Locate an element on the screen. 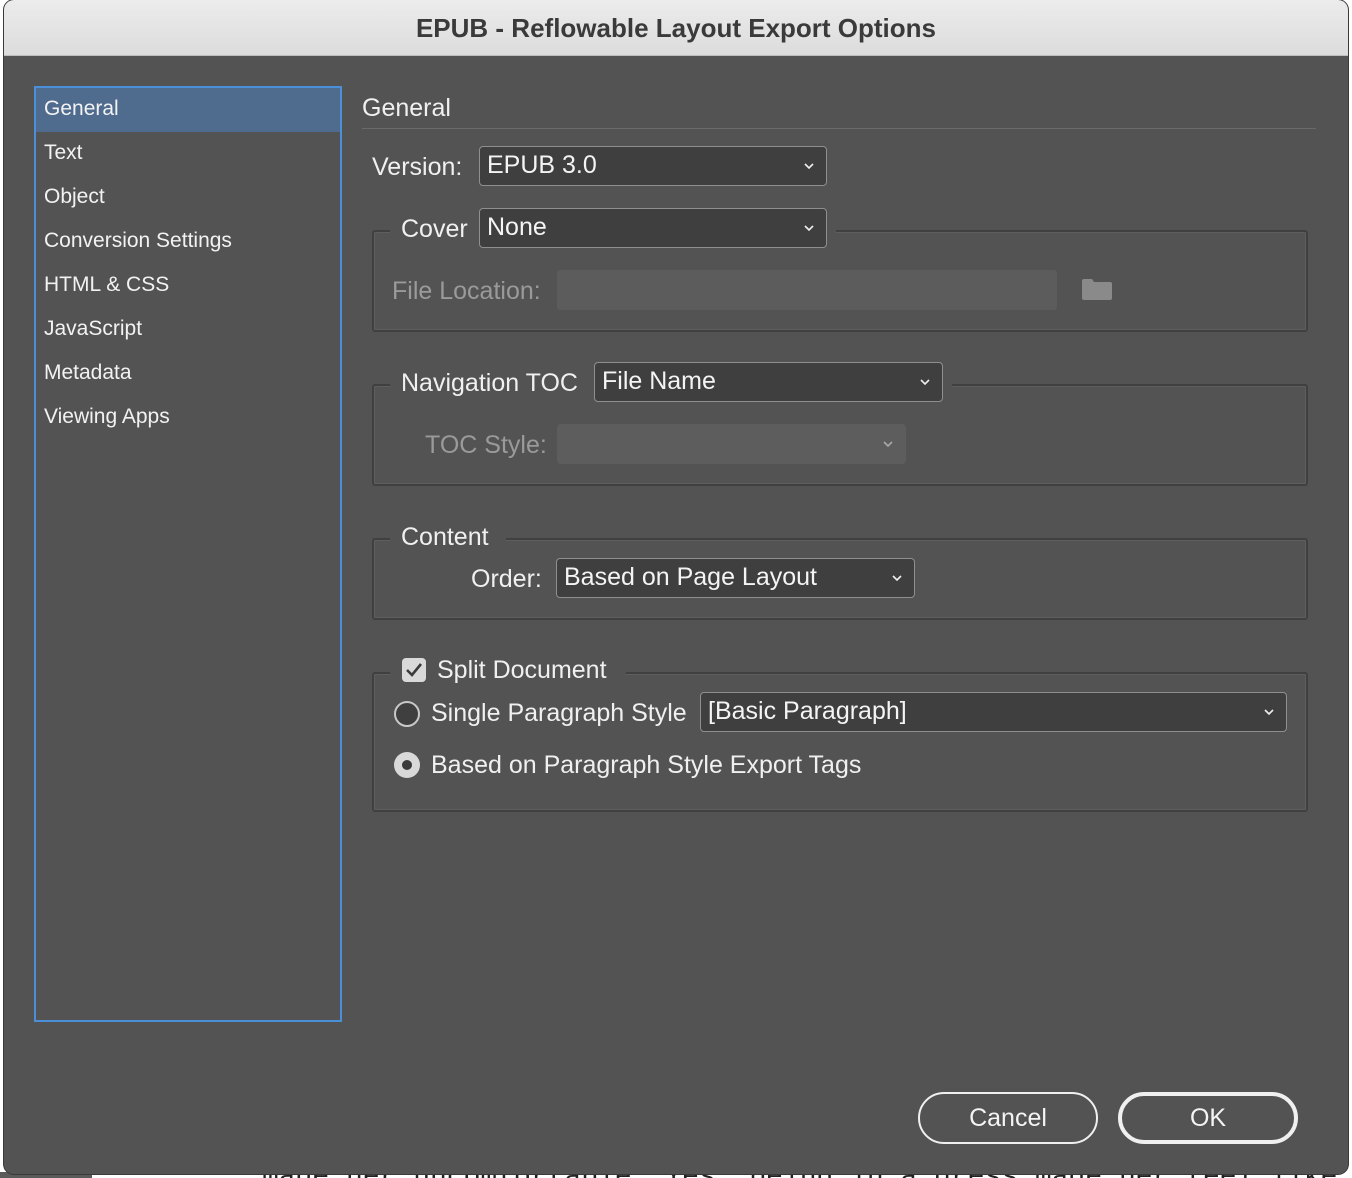 Image resolution: width=1352 pixels, height=1178 pixels. toc-style-label: TOC Style: is located at coordinates (486, 445).